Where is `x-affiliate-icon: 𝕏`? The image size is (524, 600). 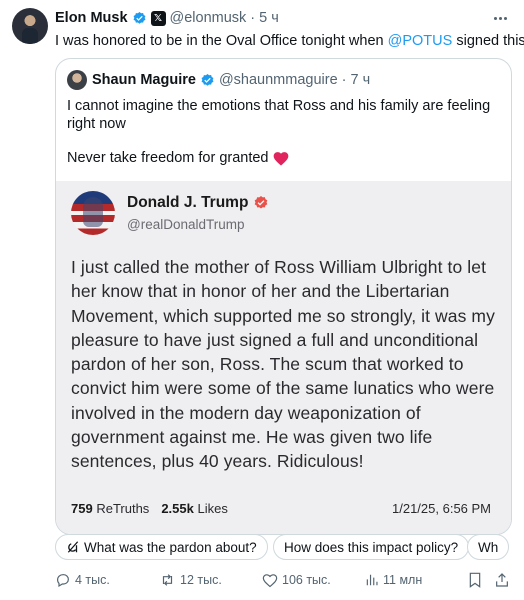 x-affiliate-icon: 𝕏 is located at coordinates (158, 18).